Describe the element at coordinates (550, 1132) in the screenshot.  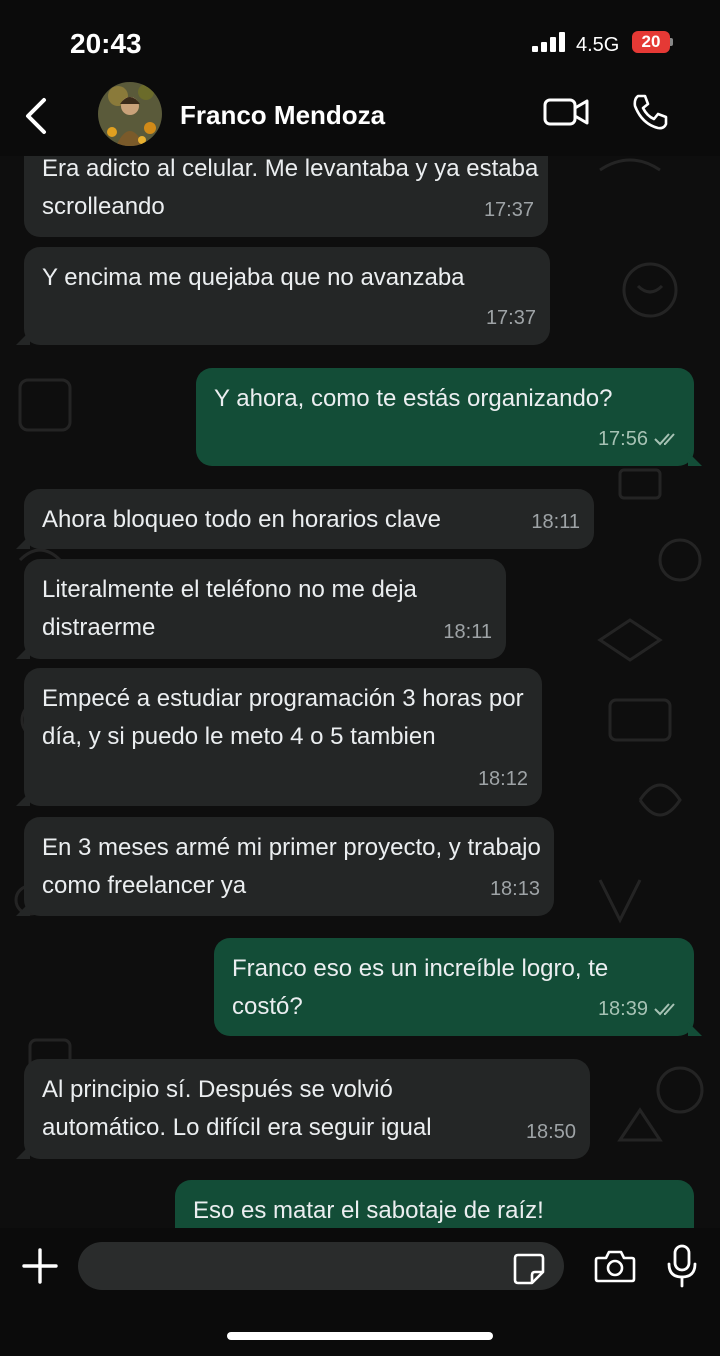
I see `message-time: 18:50` at that location.